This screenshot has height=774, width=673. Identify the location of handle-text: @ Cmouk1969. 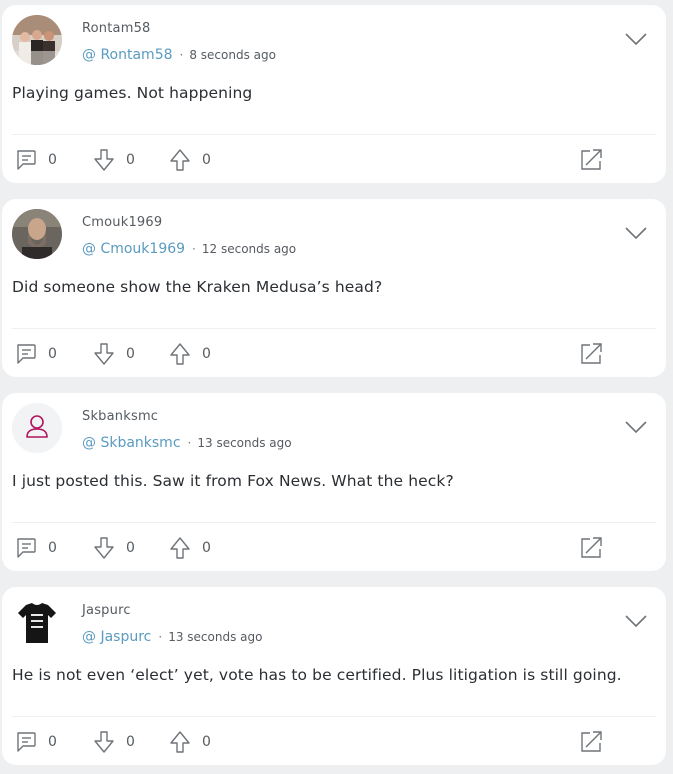
(133, 249).